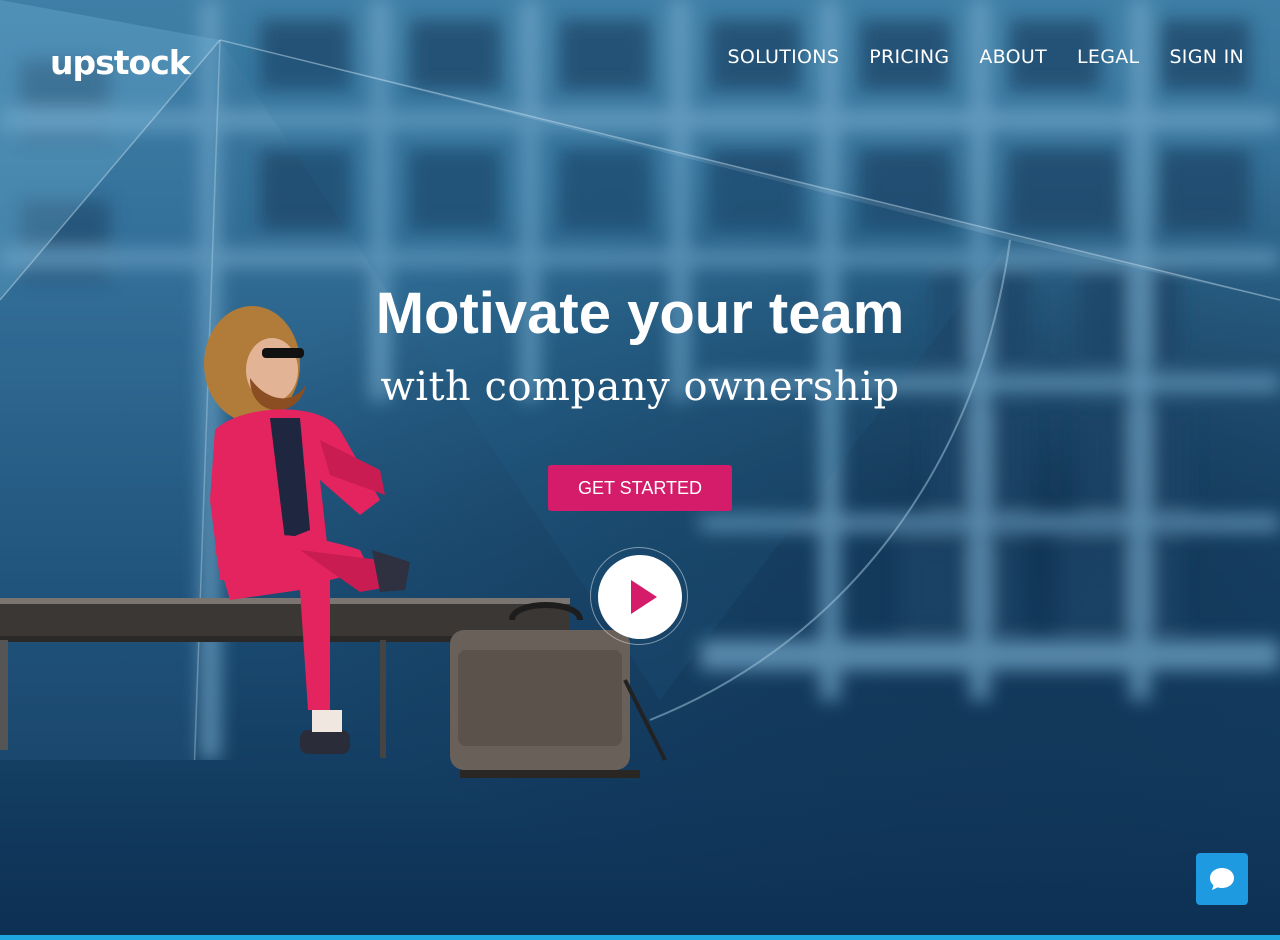 The height and width of the screenshot is (940, 1280). I want to click on brand-logo-text: upstock, so click(120, 62).